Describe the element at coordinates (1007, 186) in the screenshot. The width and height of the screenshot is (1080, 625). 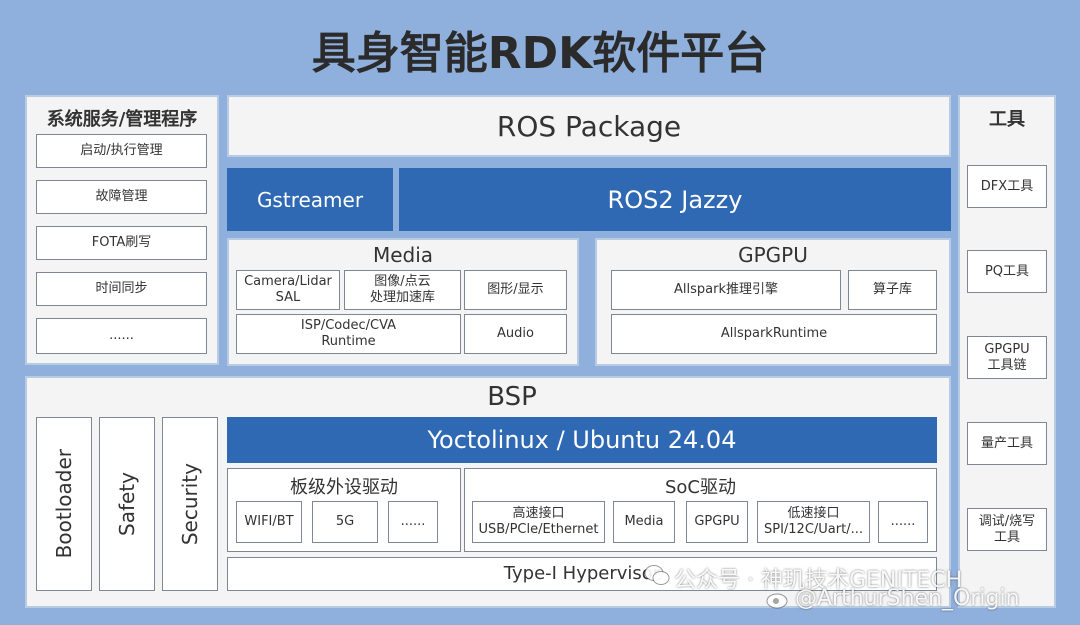
I see `tool-dfx: DFX工具` at that location.